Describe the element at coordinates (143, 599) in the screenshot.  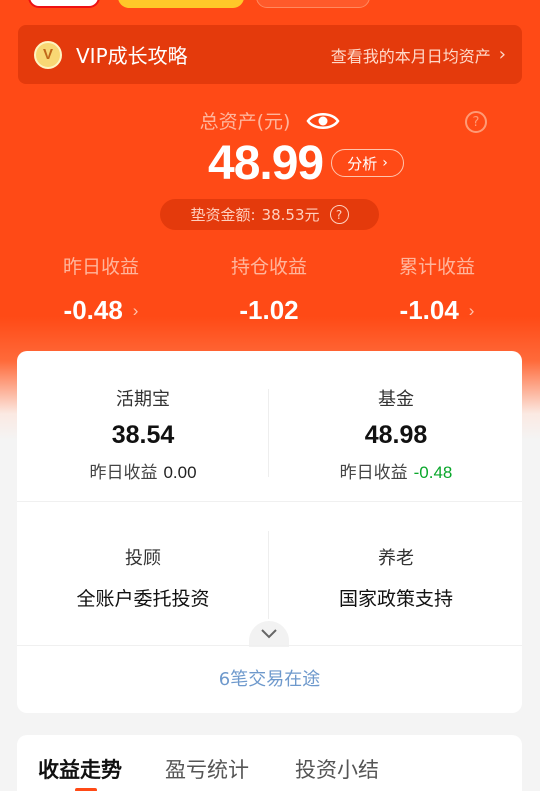
I see `product-desc: 全账户委托投资` at that location.